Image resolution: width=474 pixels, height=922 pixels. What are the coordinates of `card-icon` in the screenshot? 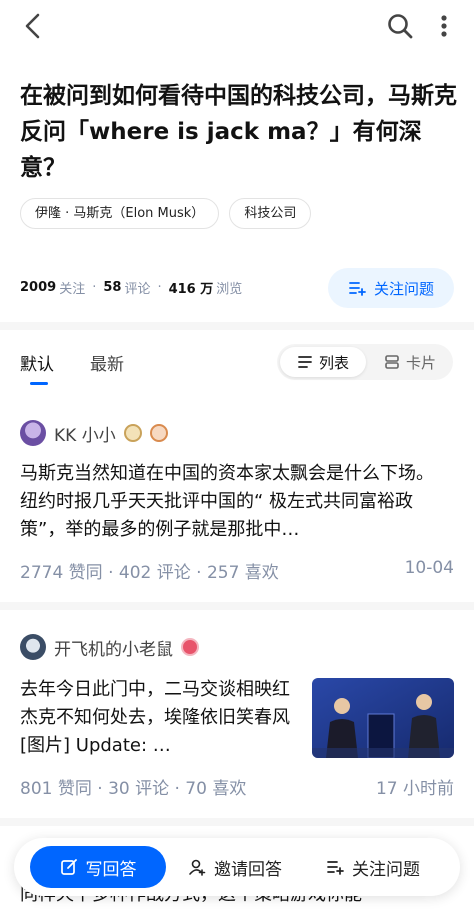 It's located at (392, 362).